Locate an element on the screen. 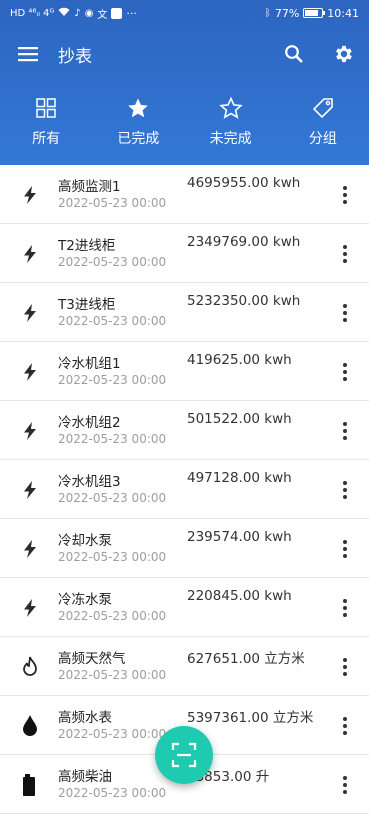 This screenshot has width=369, height=814. meter-reading: 239574.00 kwh is located at coordinates (239, 537).